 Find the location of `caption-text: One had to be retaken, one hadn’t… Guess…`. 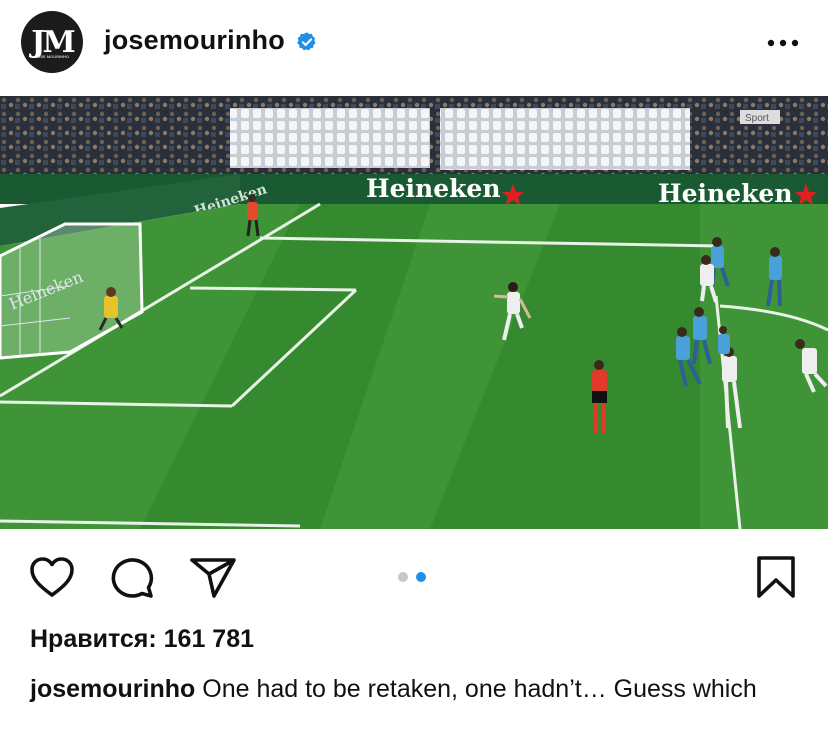

caption-text: One had to be retaken, one hadn’t… Guess… is located at coordinates (479, 689).